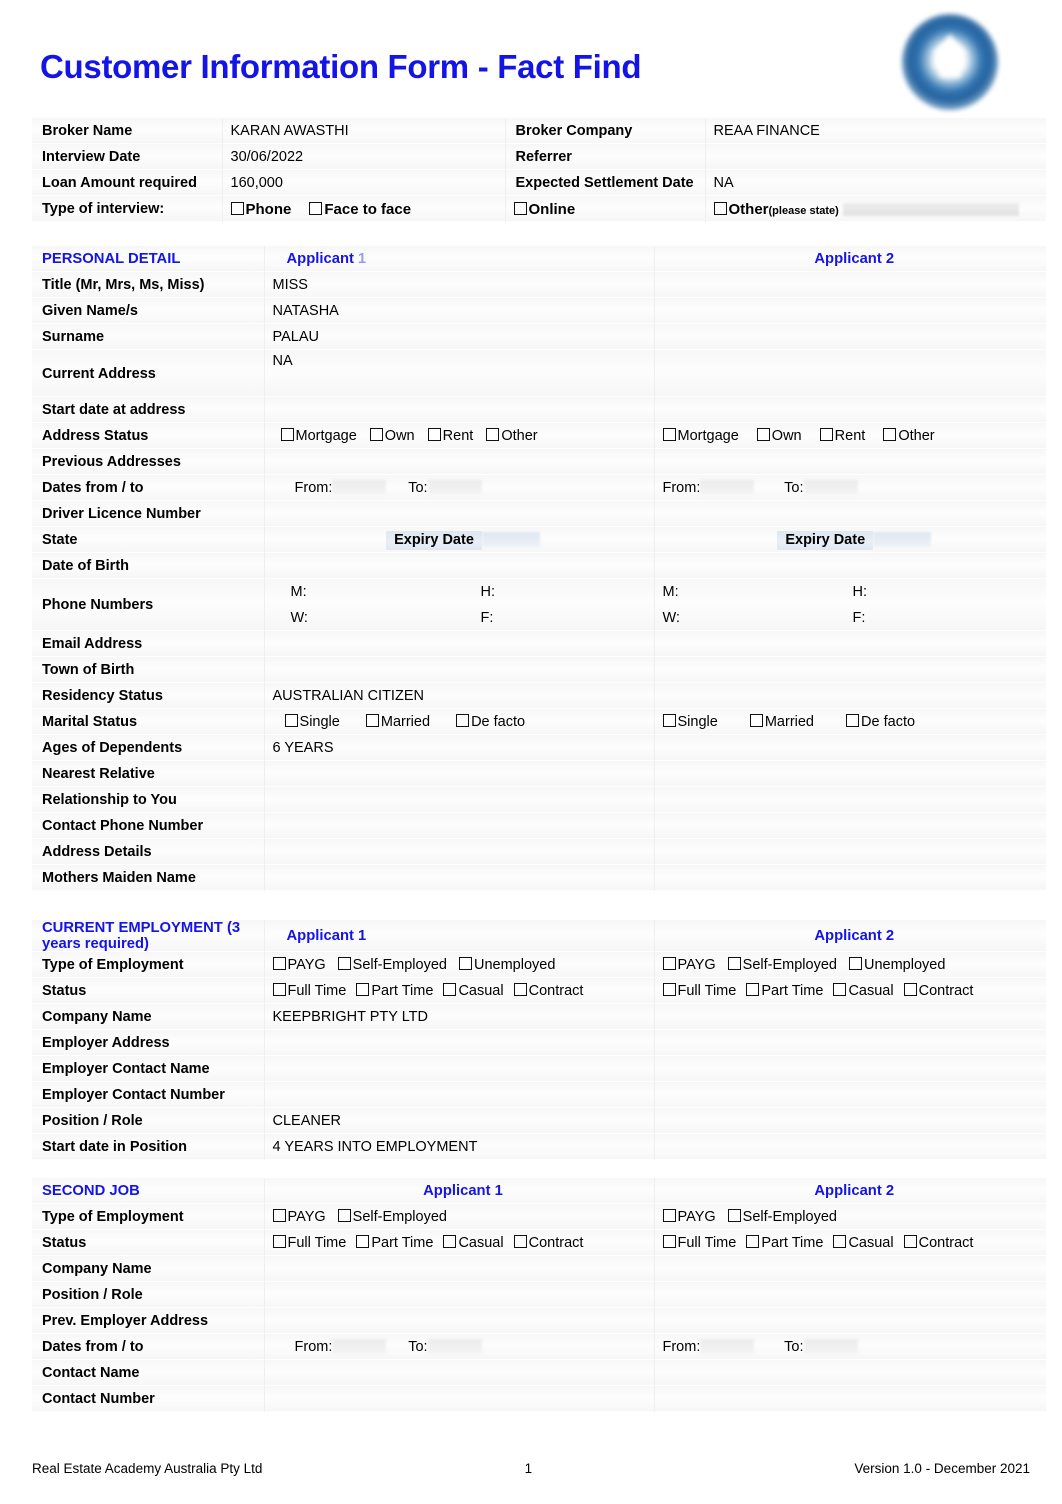  Describe the element at coordinates (850, 1043) in the screenshot. I see `employer-address-a2` at that location.